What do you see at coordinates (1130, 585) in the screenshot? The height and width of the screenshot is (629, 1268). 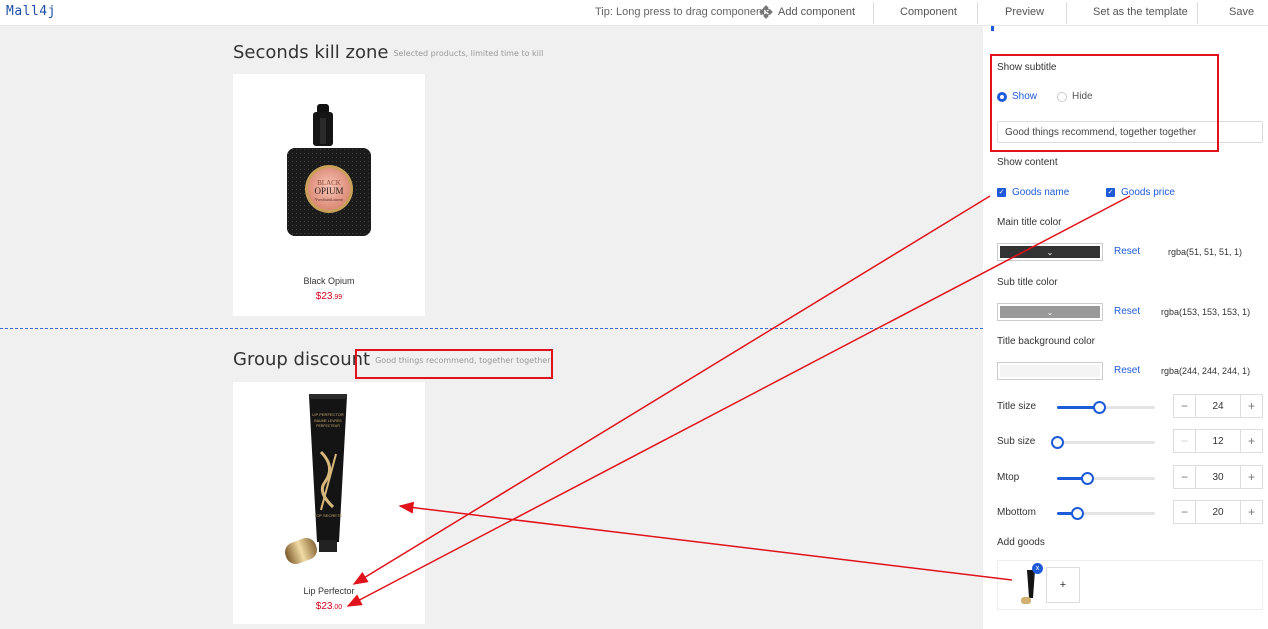 I see `goods-list: x +` at bounding box center [1130, 585].